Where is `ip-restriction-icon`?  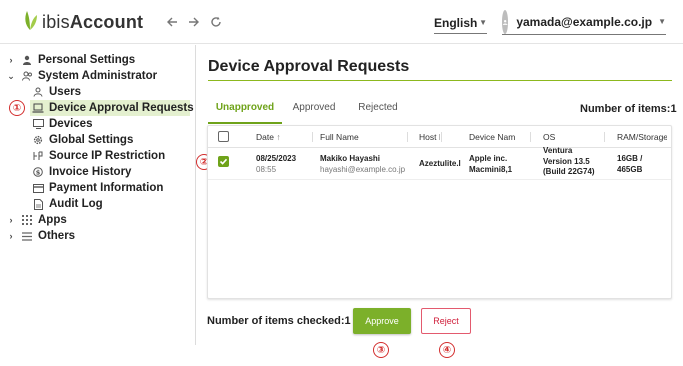
ip-restriction-icon is located at coordinates (38, 156).